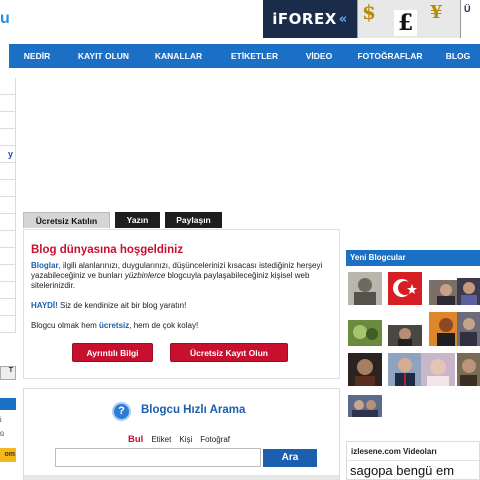 The height and width of the screenshot is (480, 480). Describe the element at coordinates (45, 265) in the screenshot. I see `bloglar-link: Bloglar` at that location.